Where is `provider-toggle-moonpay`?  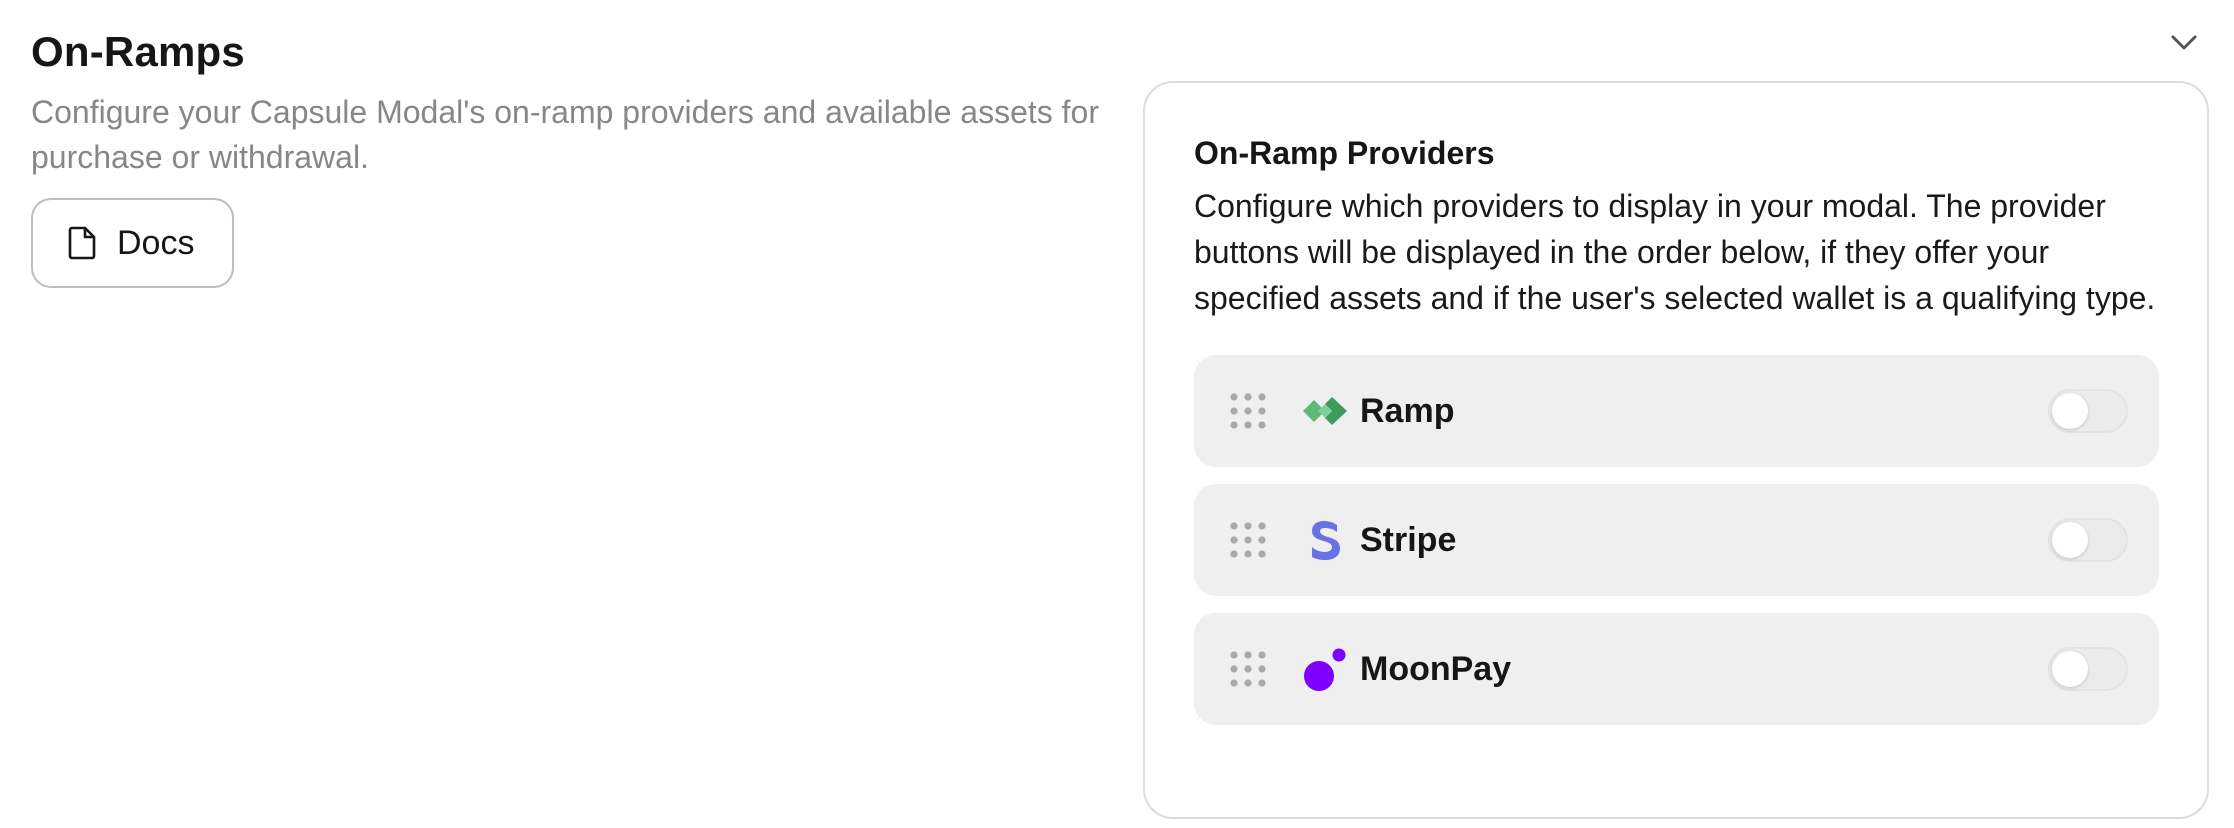
provider-toggle-moonpay is located at coordinates (2088, 669).